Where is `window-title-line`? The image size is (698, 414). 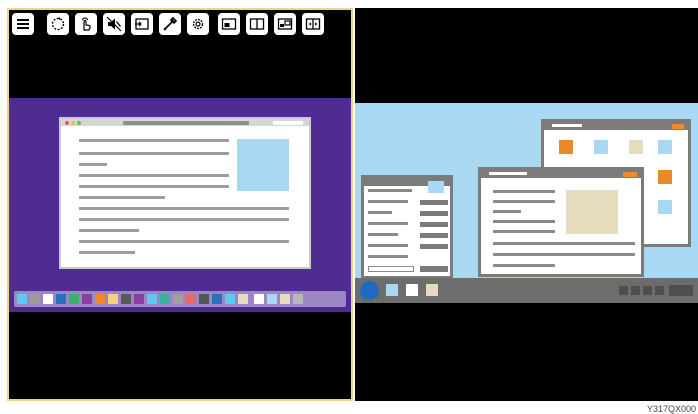
window-title-line is located at coordinates (567, 125).